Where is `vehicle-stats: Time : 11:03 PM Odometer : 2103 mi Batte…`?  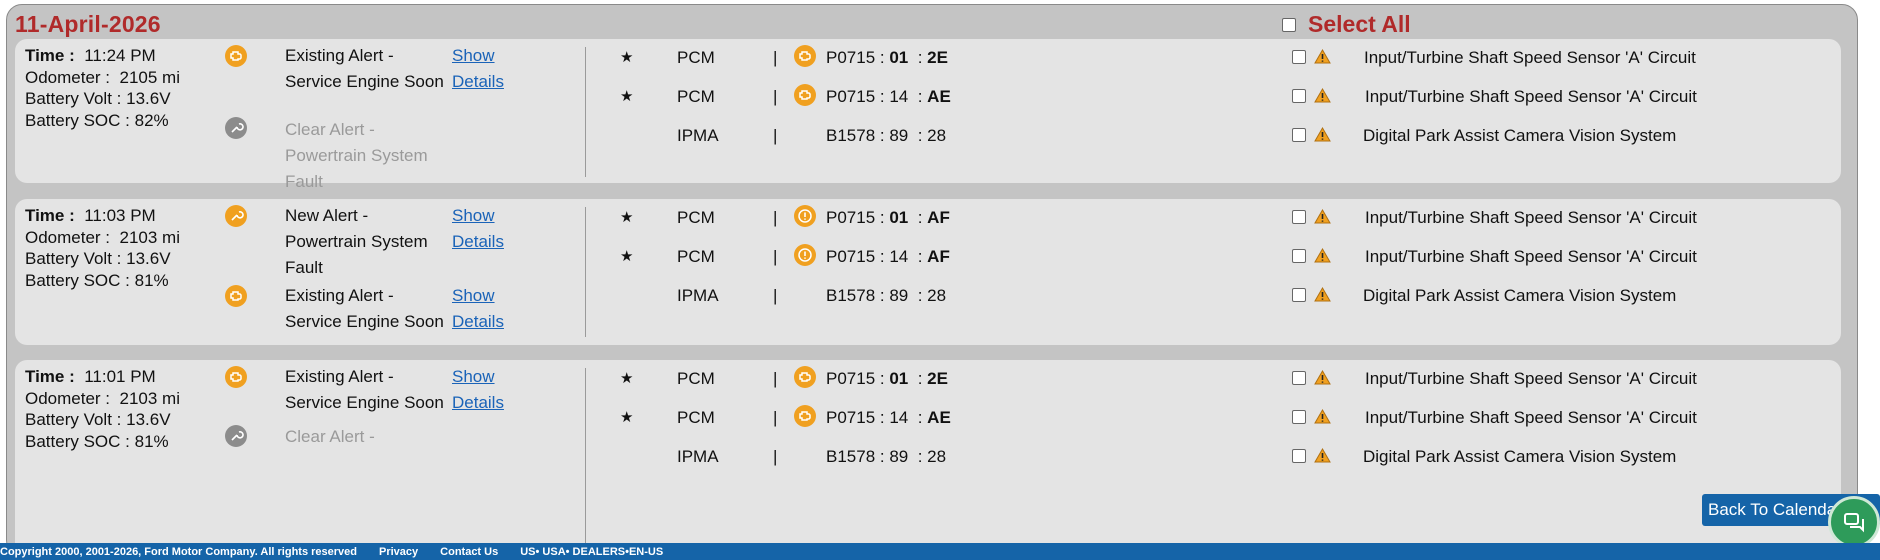 vehicle-stats: Time : 11:03 PM Odometer : 2103 mi Batte… is located at coordinates (102, 248).